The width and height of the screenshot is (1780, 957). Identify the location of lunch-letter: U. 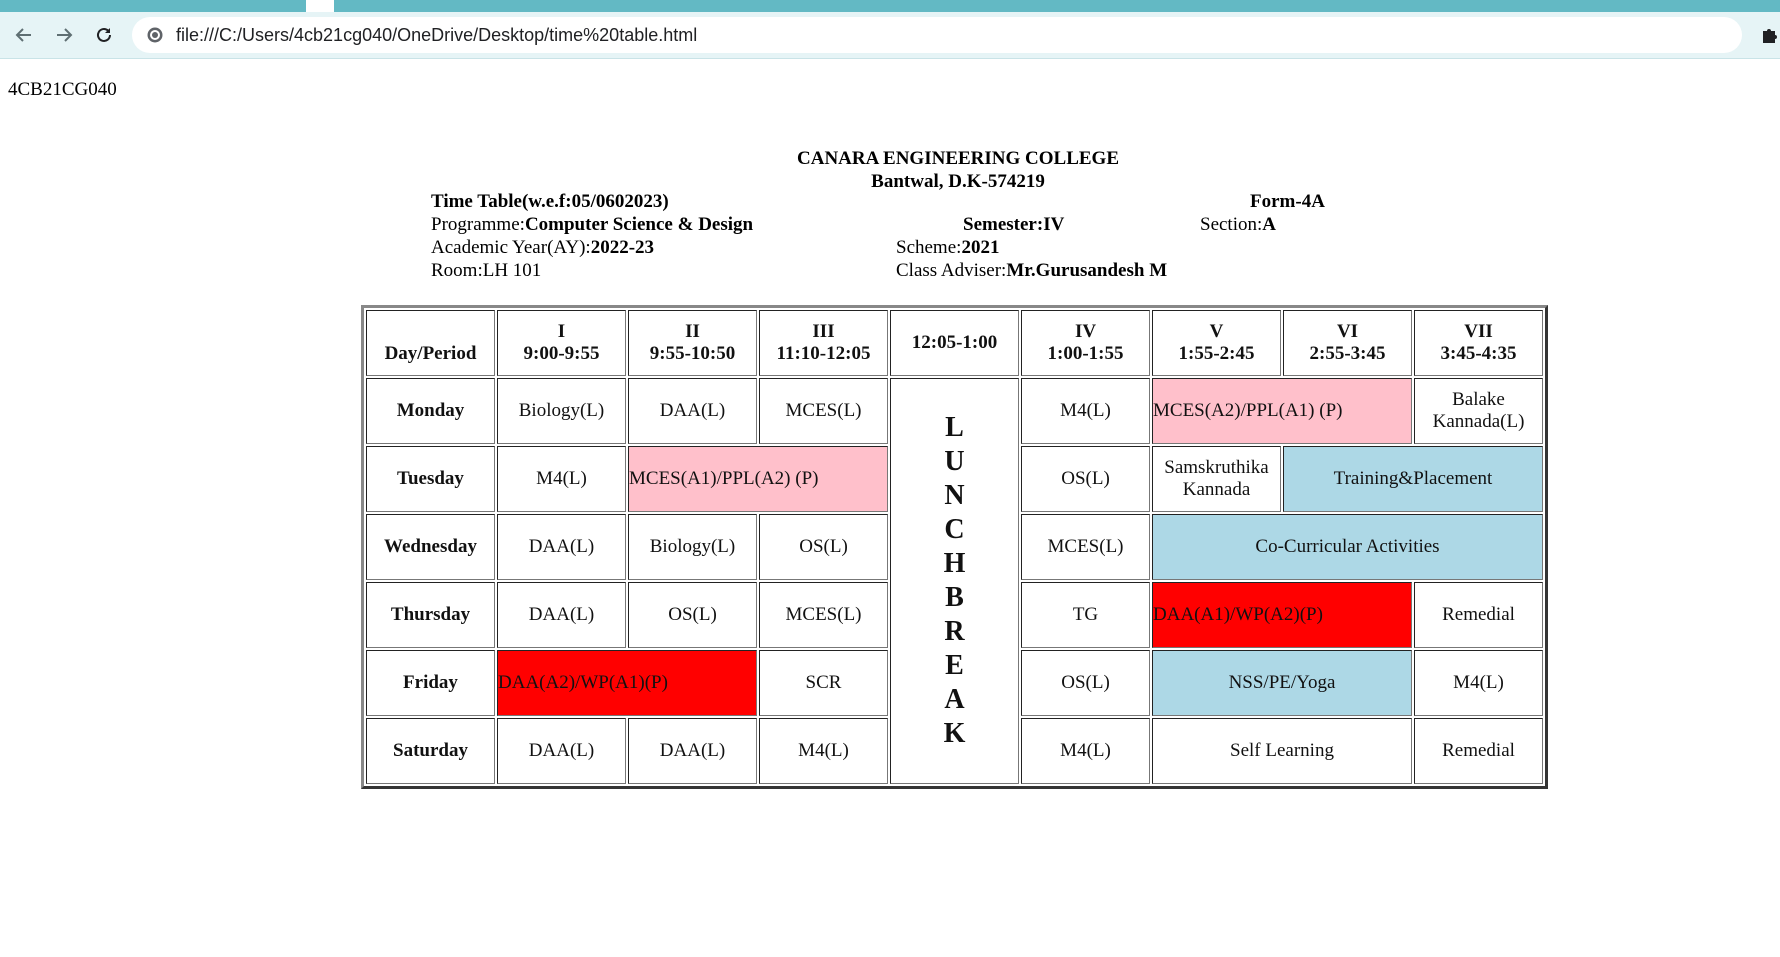
(954, 461).